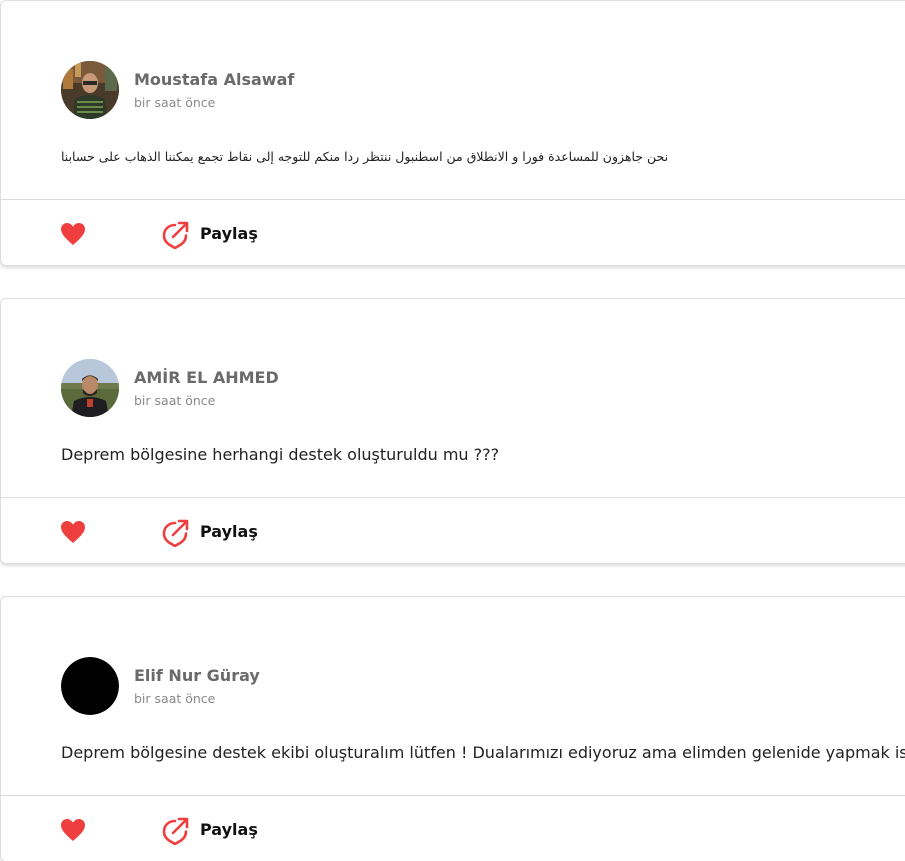 The height and width of the screenshot is (861, 905). I want to click on avatar-placeholder, so click(90, 686).